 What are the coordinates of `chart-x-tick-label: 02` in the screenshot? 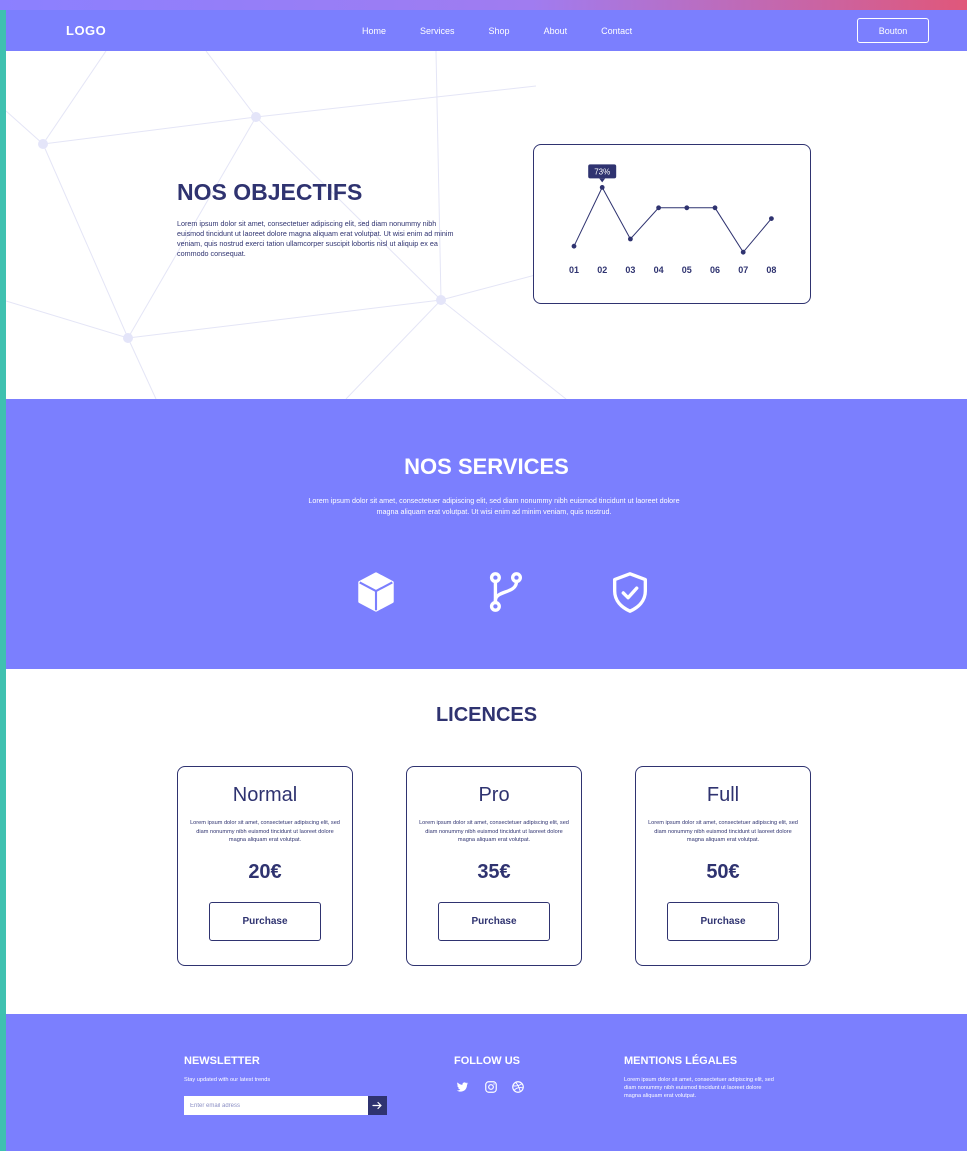 It's located at (602, 270).